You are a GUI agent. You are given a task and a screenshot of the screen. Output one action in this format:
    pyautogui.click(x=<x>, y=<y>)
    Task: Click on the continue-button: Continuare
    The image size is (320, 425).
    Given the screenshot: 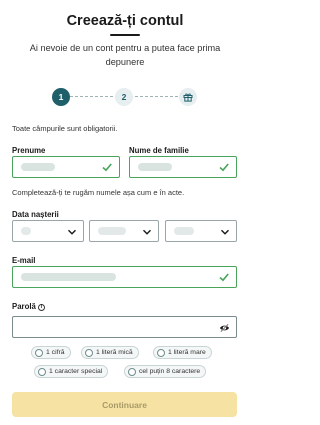 What is the action you would take?
    pyautogui.click(x=124, y=404)
    